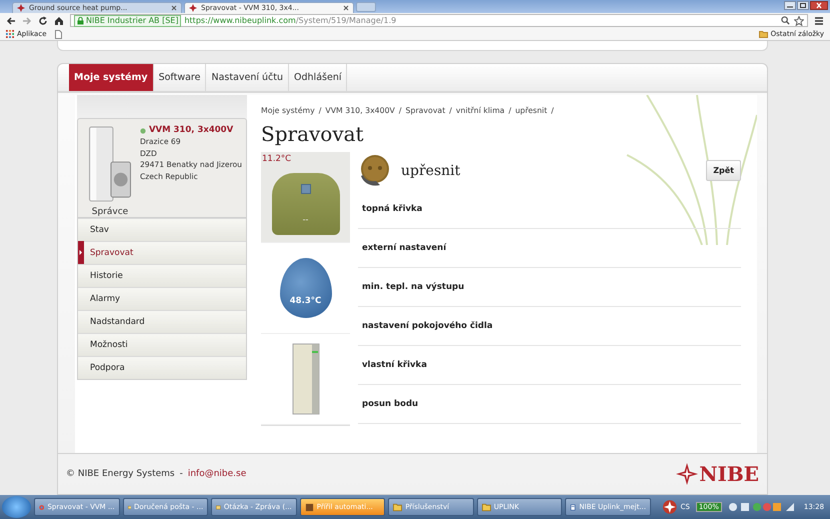  Describe the element at coordinates (43, 21) in the screenshot. I see `reload-icon` at that location.